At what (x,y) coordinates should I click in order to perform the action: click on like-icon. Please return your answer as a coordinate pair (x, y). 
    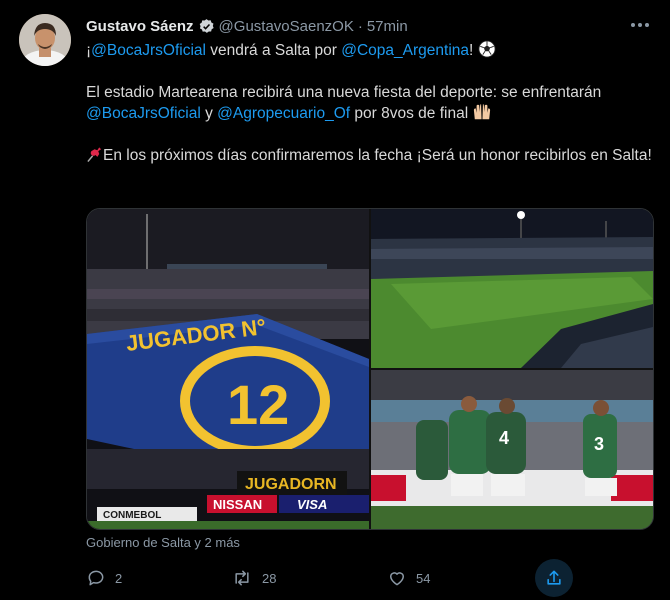
    Looking at the image, I should click on (397, 579).